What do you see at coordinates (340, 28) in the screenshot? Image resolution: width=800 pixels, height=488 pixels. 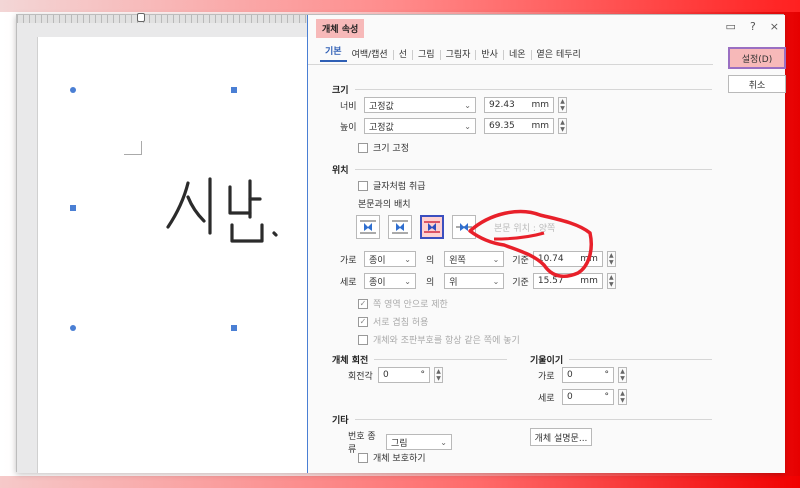 I see `dialog-title: 개체 속성` at bounding box center [340, 28].